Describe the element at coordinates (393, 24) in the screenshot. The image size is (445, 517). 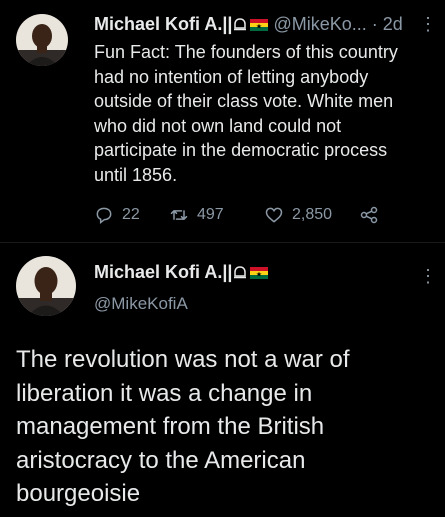
I see `timestamp: 2d` at that location.